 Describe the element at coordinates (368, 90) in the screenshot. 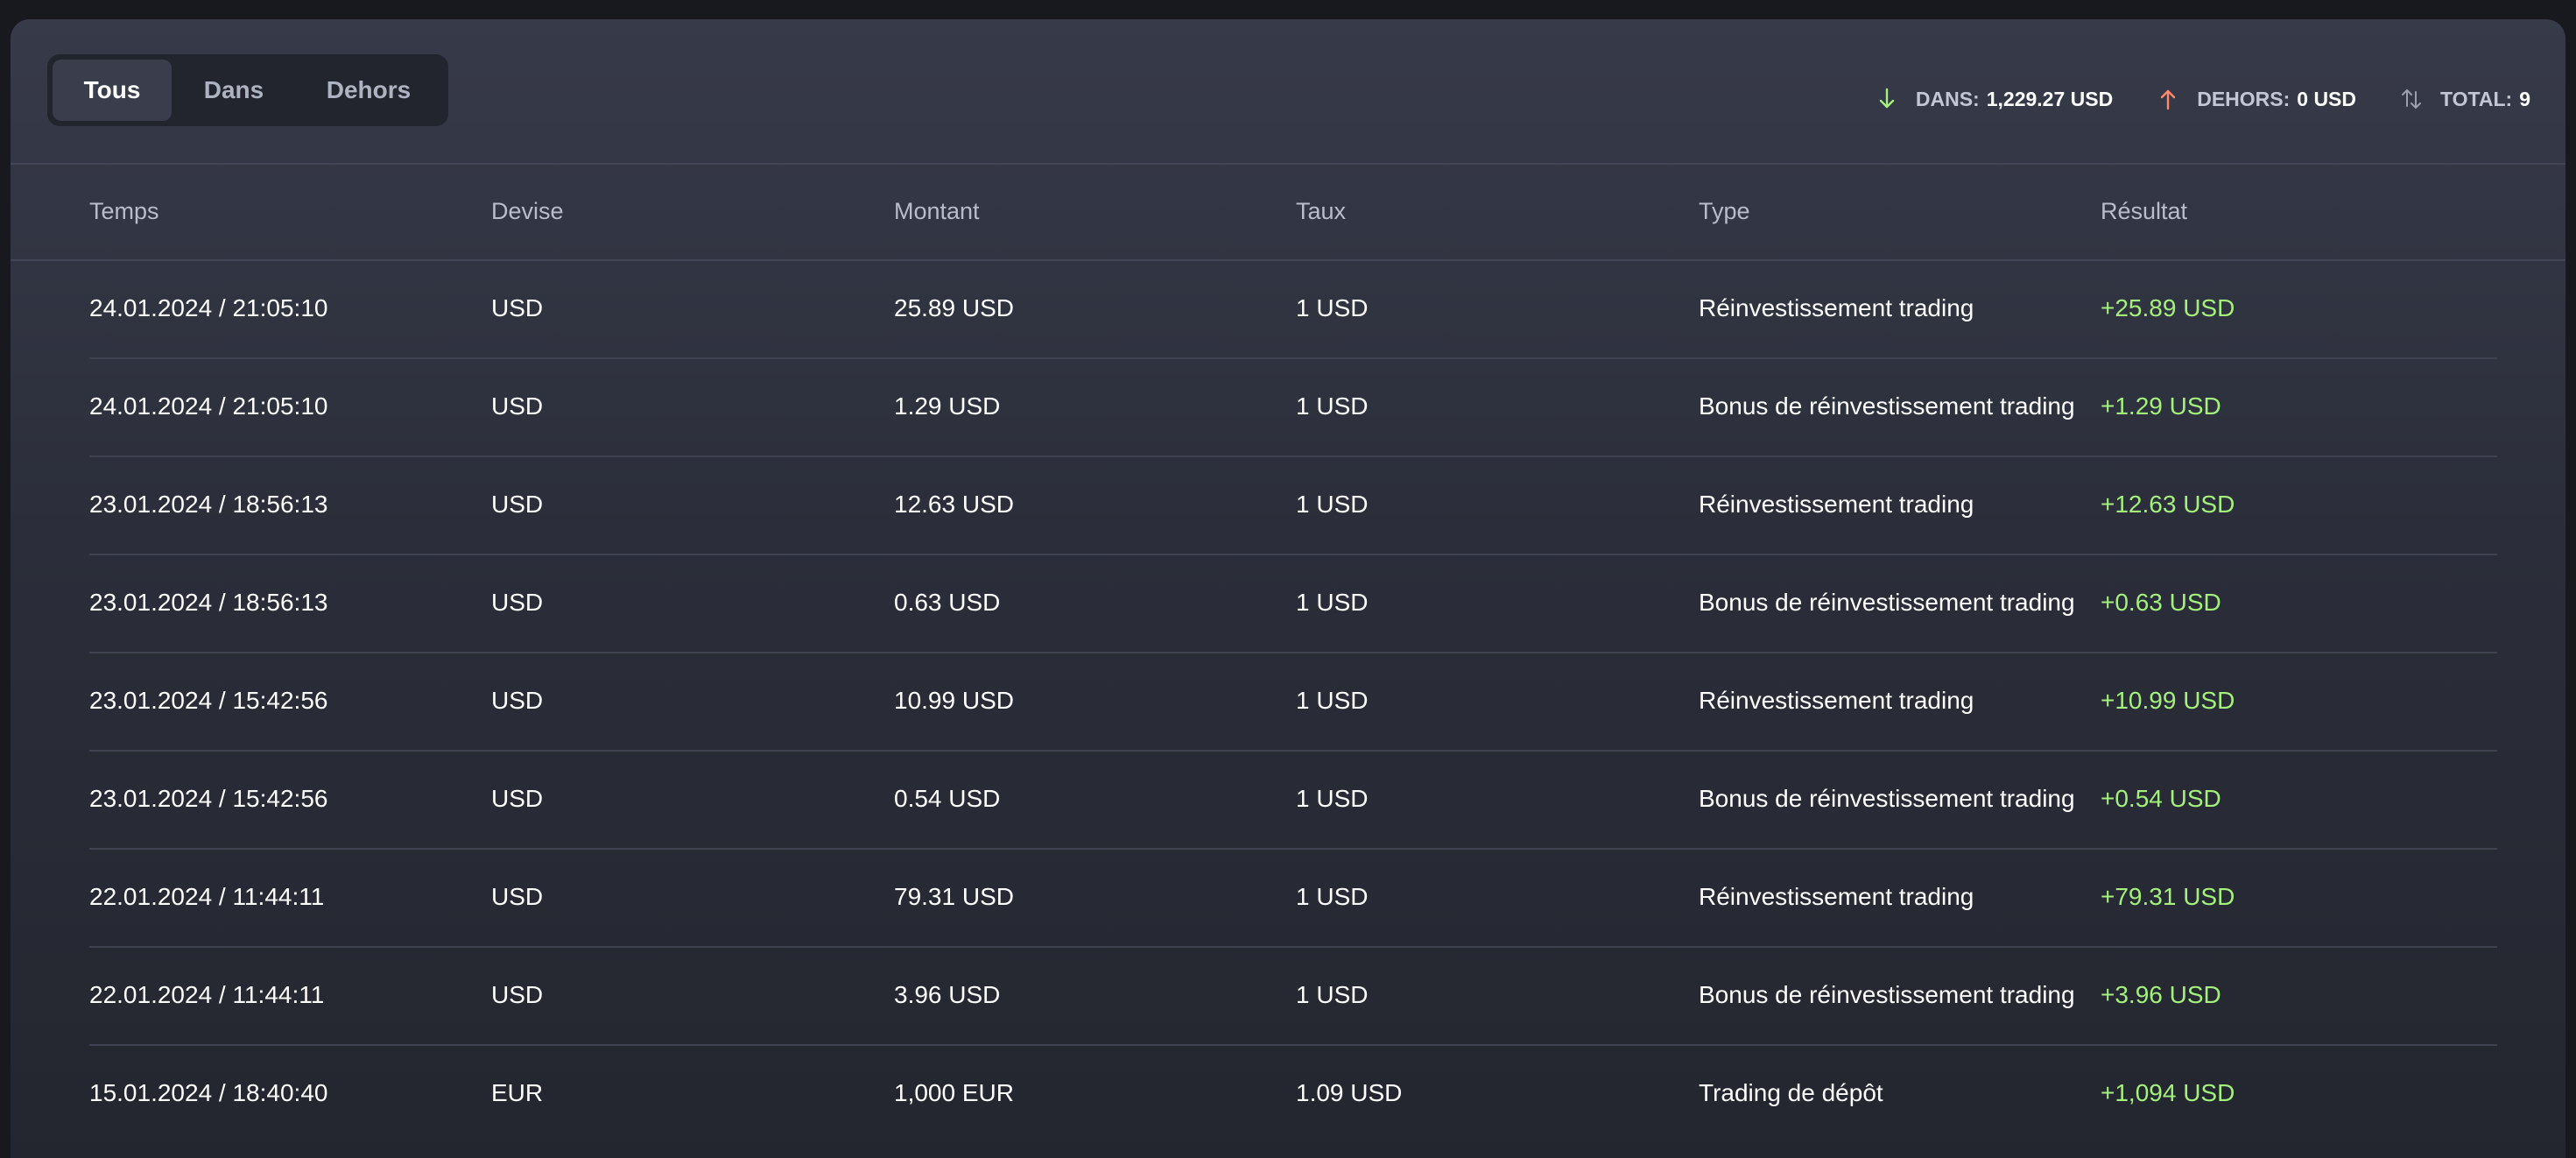

I see `tab-out: Dehors` at that location.